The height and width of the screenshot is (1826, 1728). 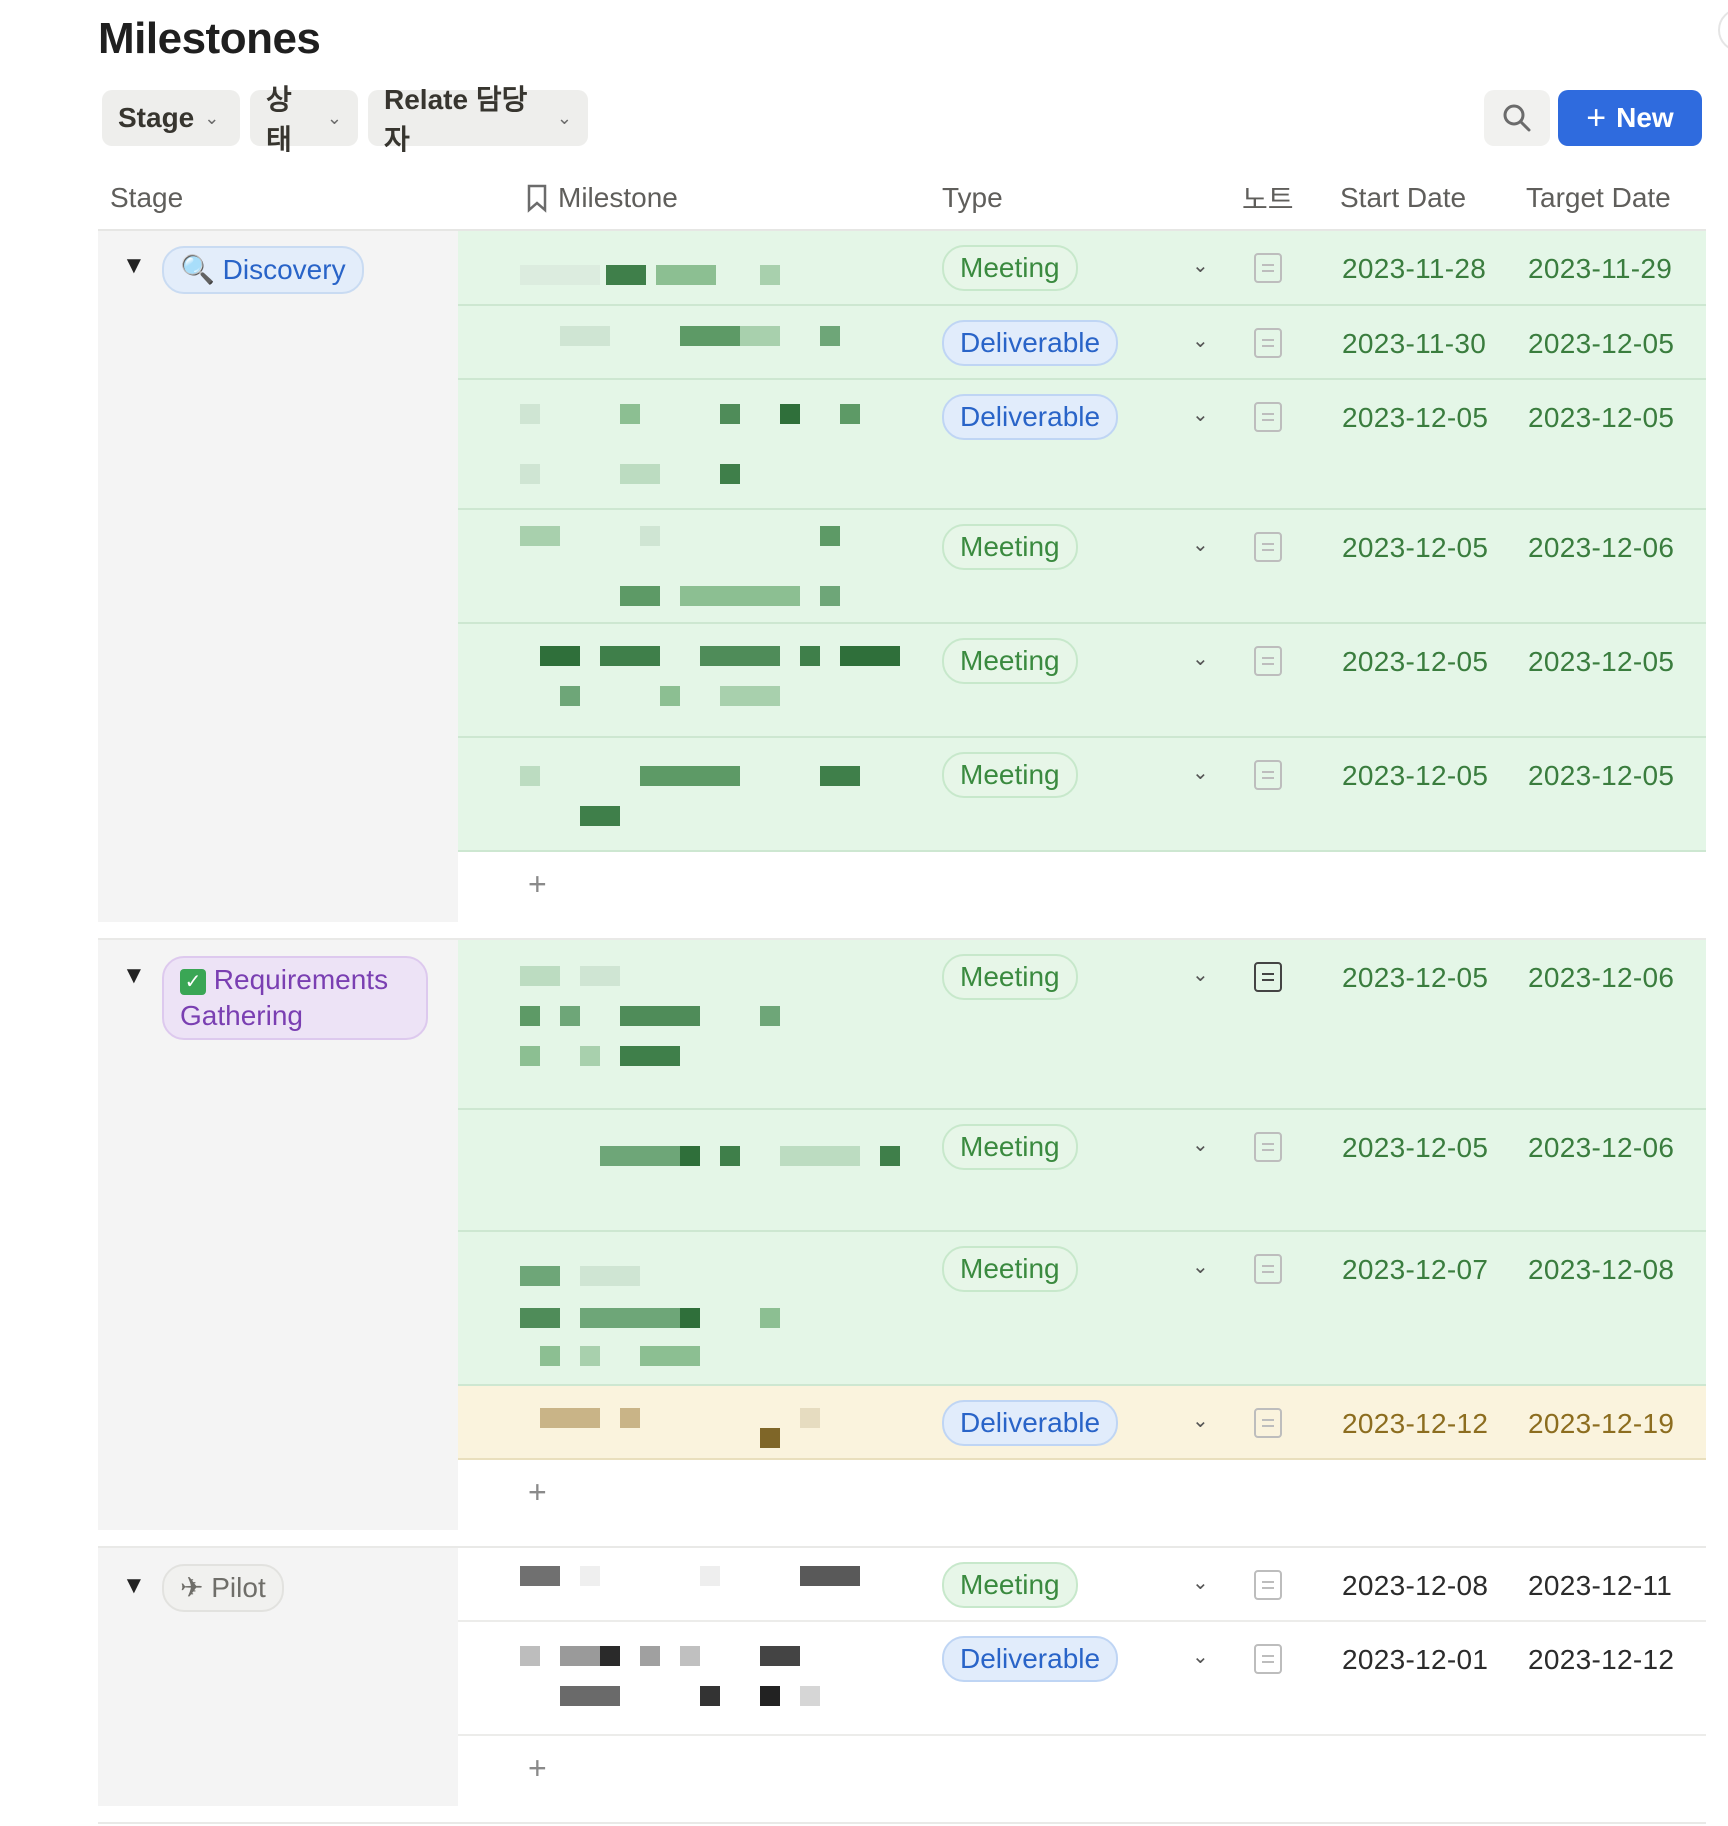 I want to click on table-row: Deliverable ⌄ 2023-12-05 2023-12-05, so click(x=1082, y=445).